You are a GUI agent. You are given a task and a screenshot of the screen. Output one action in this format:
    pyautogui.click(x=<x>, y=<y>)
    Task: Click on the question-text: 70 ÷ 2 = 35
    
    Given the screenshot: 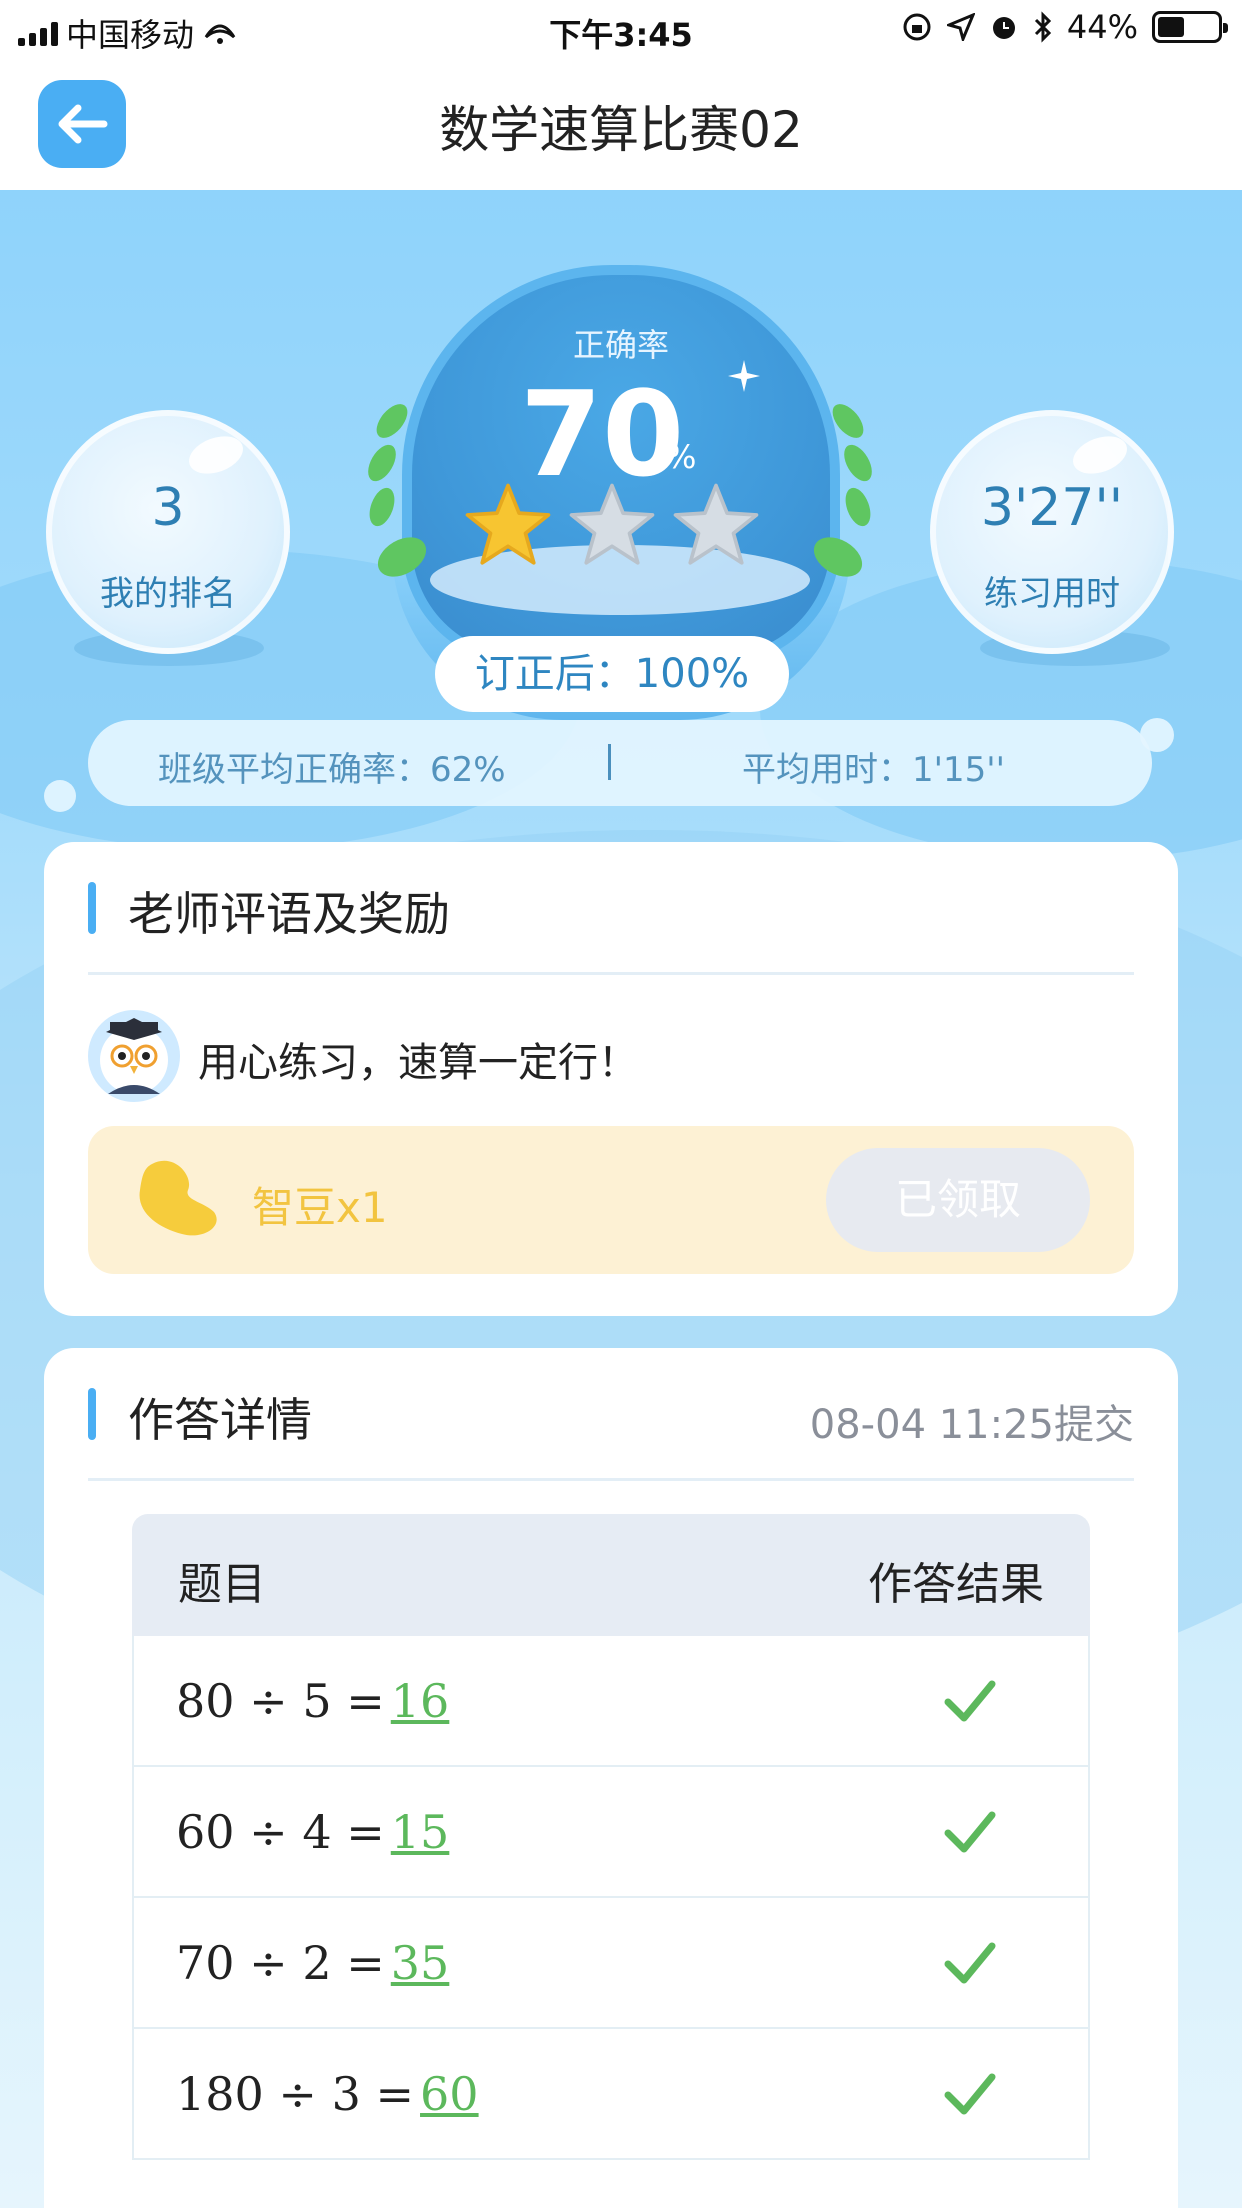 What is the action you would take?
    pyautogui.click(x=312, y=1963)
    